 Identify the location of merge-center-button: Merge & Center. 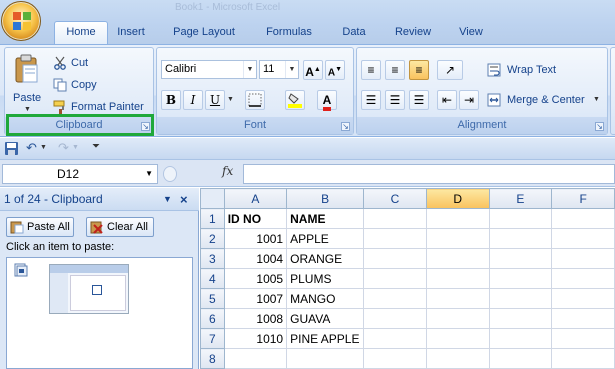
(546, 100).